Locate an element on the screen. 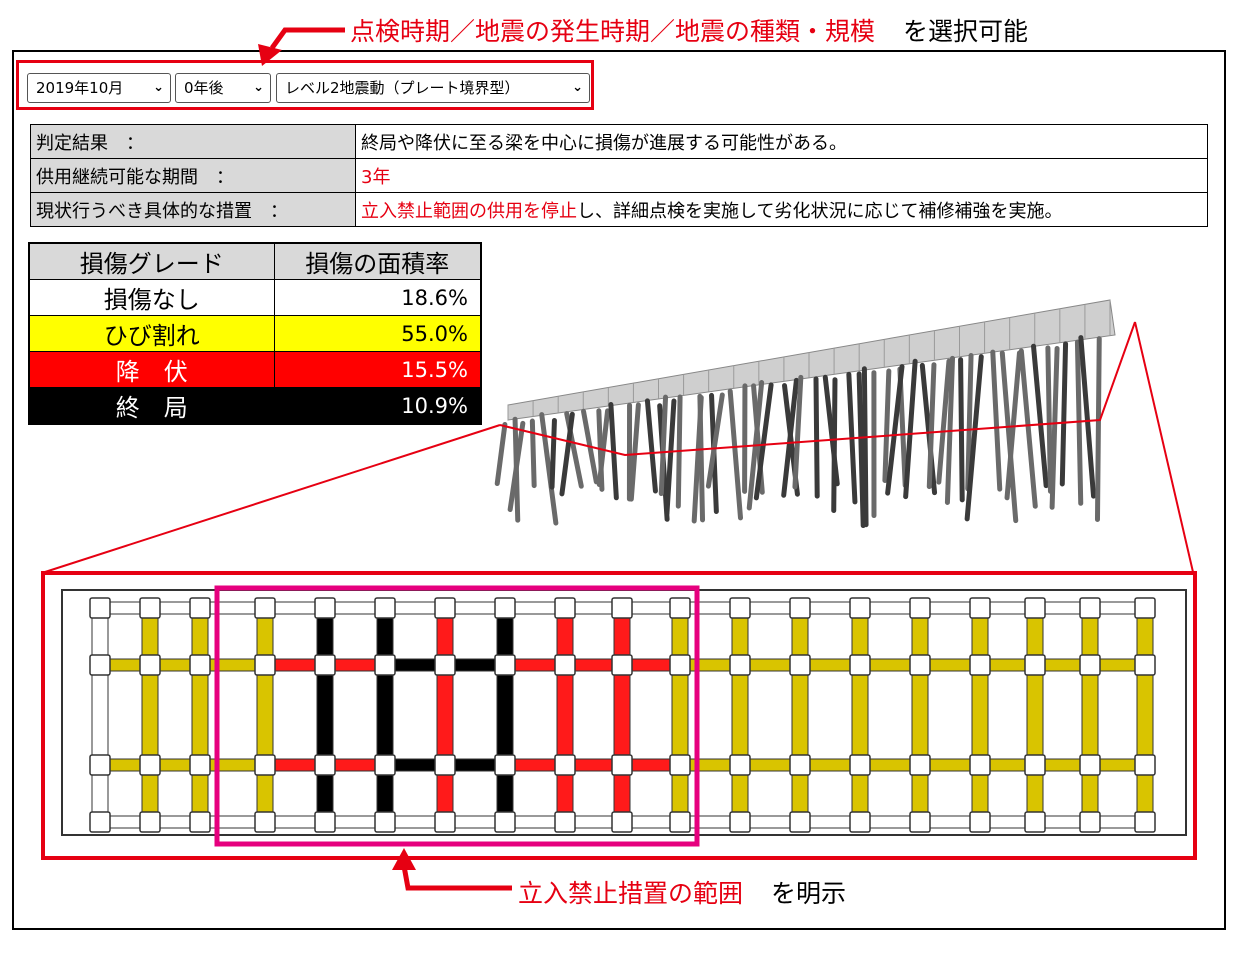 The image size is (1240, 960). pier-3d-model is located at coordinates (805, 414).